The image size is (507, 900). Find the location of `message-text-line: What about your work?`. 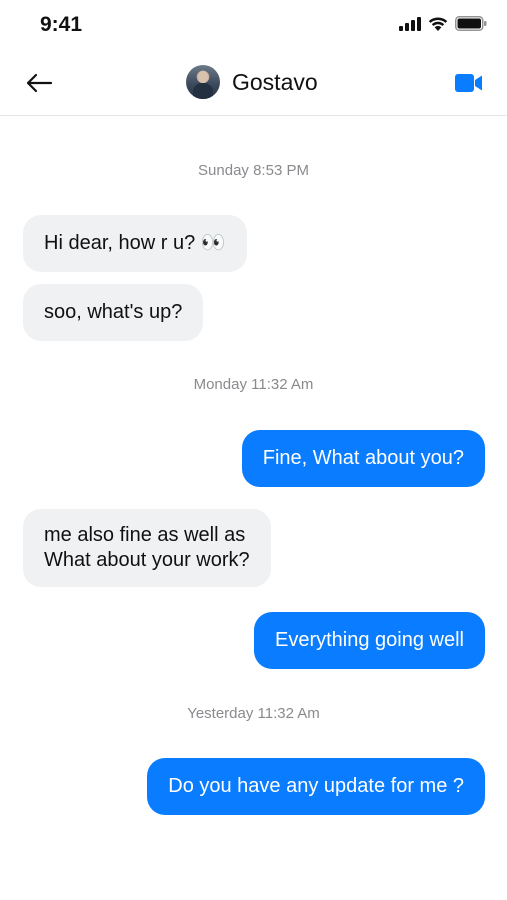

message-text-line: What about your work? is located at coordinates (147, 560).